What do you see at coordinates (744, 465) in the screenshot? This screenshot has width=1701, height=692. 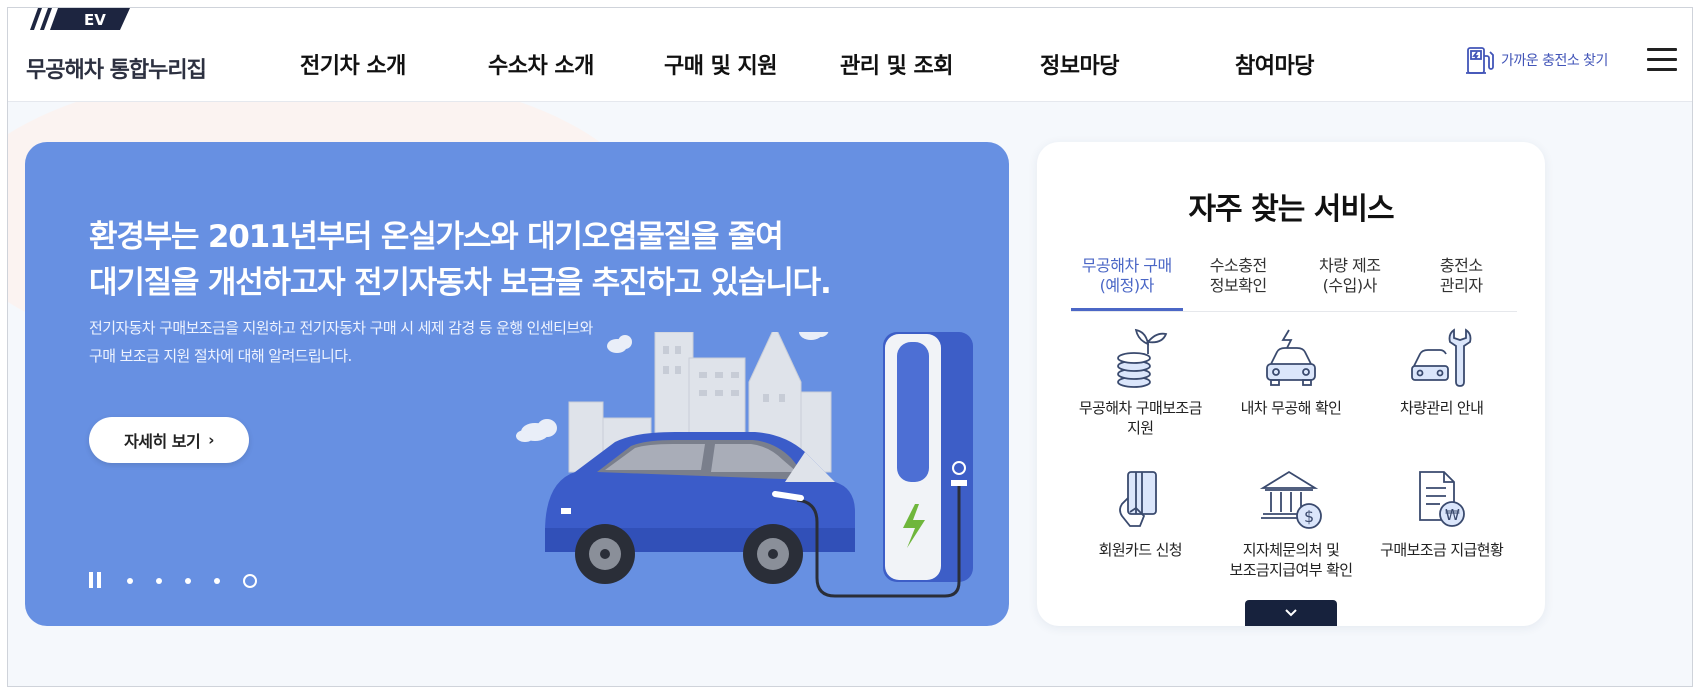 I see `ev-charging-illustration` at bounding box center [744, 465].